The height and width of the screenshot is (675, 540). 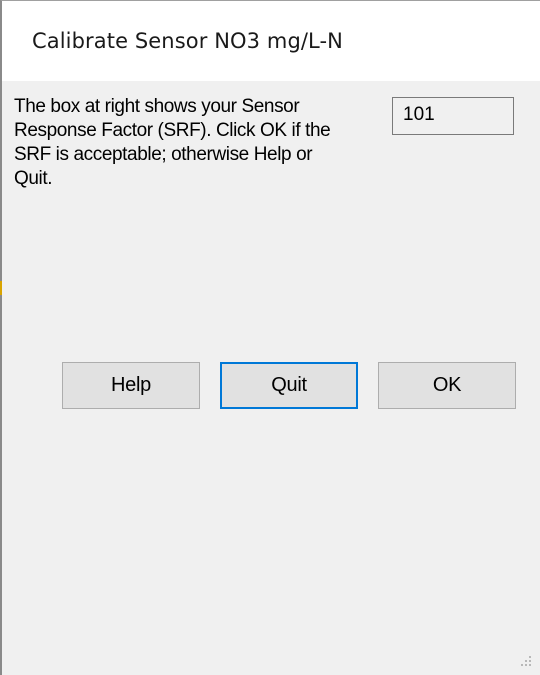 I want to click on left-edge-marker, so click(x=1, y=288).